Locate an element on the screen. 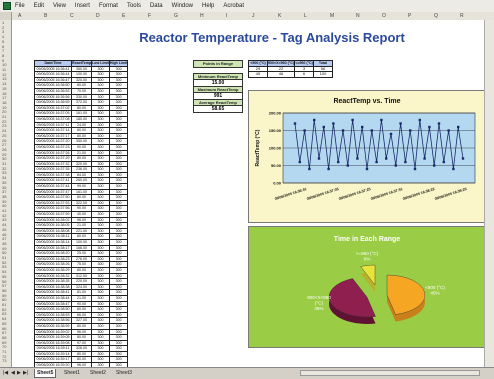  table-cell: 09/06/2005 16:37:47 is located at coordinates (53, 192).